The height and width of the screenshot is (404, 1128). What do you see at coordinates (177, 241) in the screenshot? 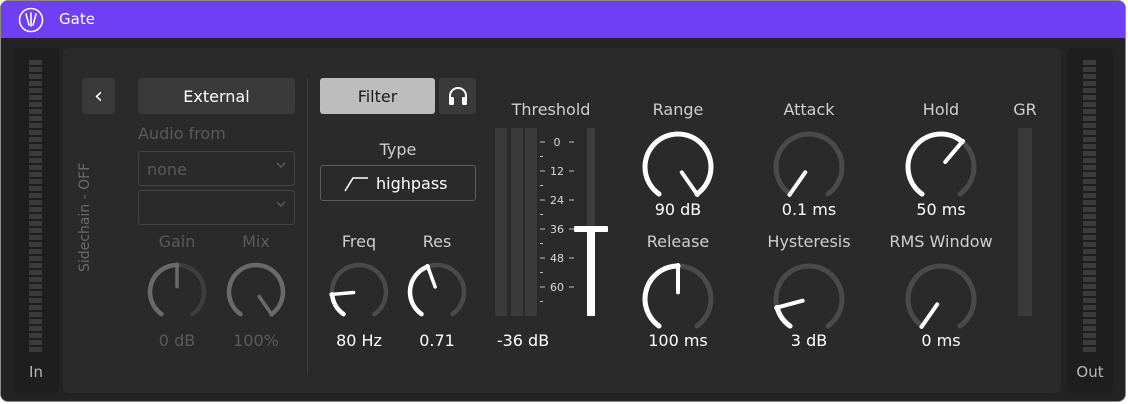
I see `gain-label: Gain` at bounding box center [177, 241].